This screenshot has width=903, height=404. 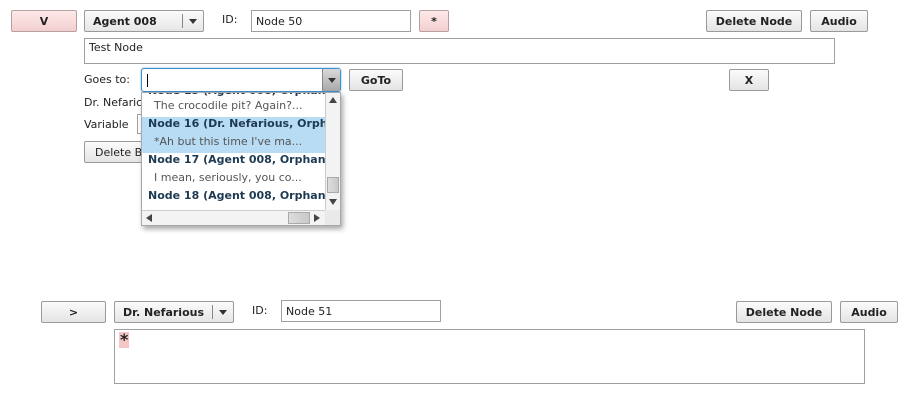 I want to click on expand-node-button: >, so click(x=73, y=312).